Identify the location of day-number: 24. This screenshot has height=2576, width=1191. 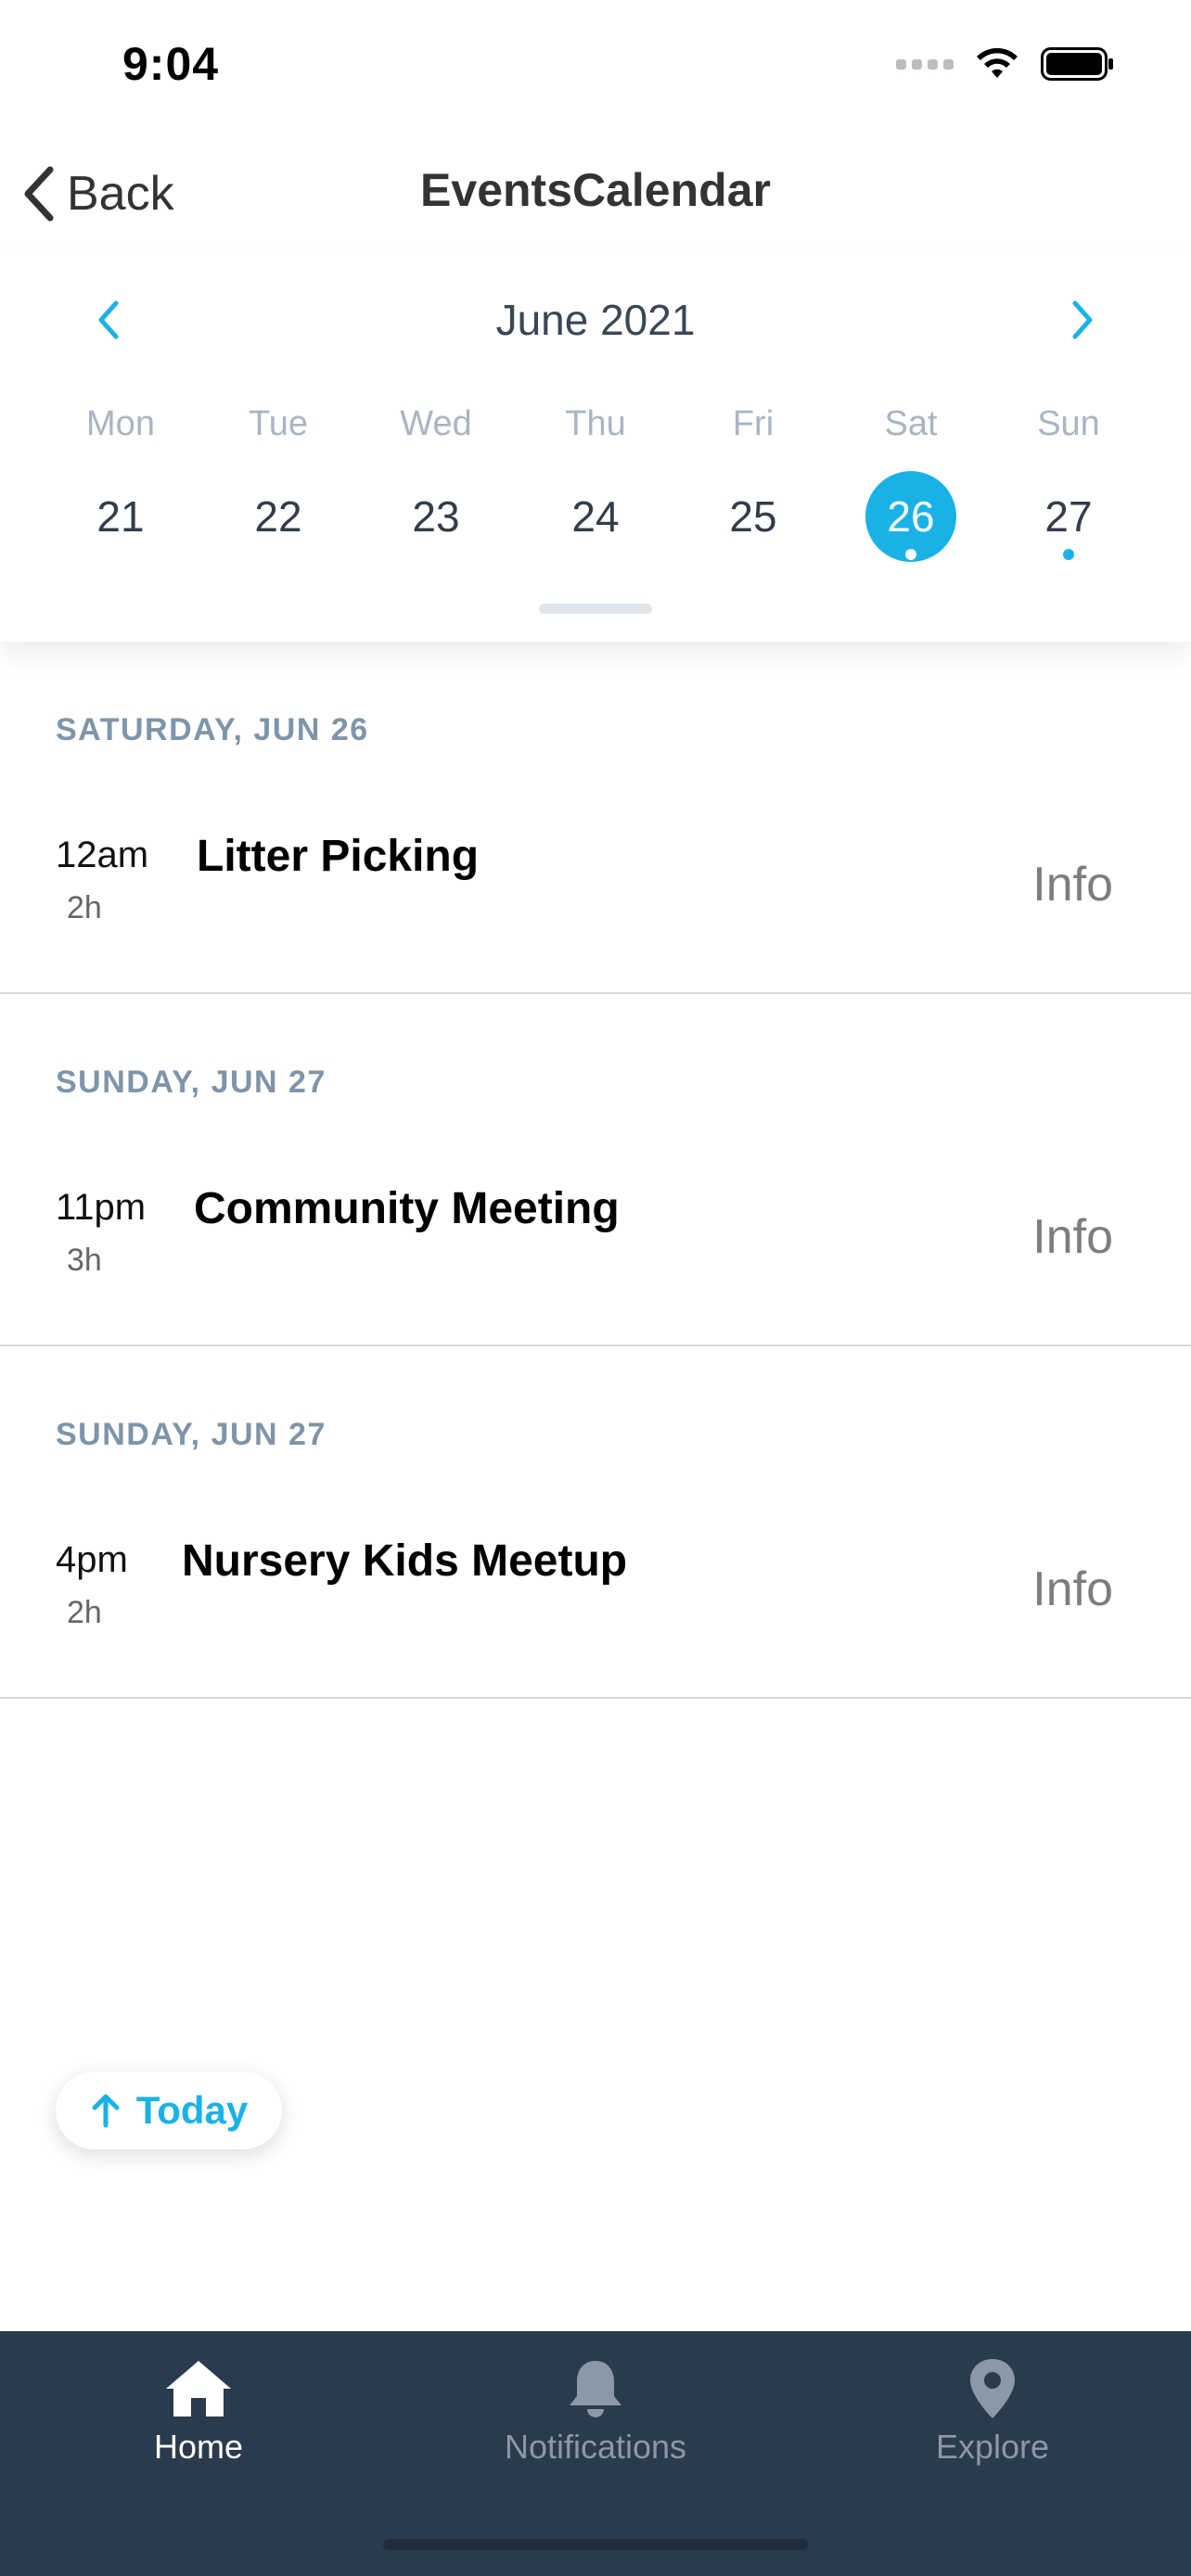
(595, 516).